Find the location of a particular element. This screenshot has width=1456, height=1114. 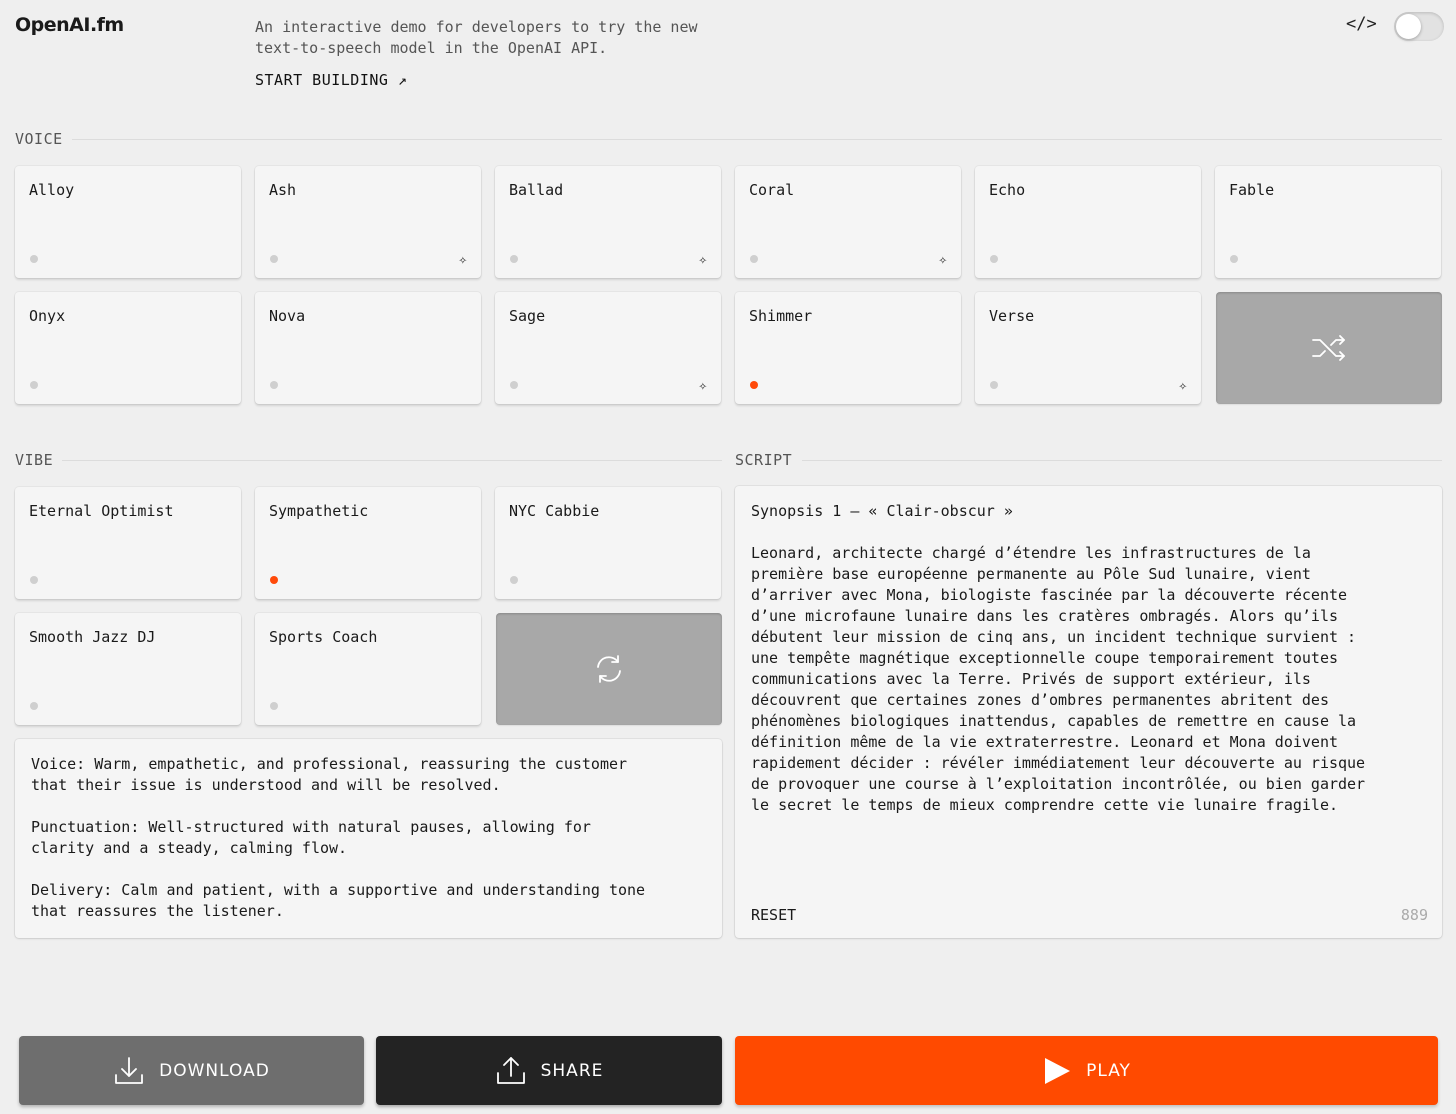

vibe-option-nyc-cabbie: NYC Cabbie is located at coordinates (608, 543).